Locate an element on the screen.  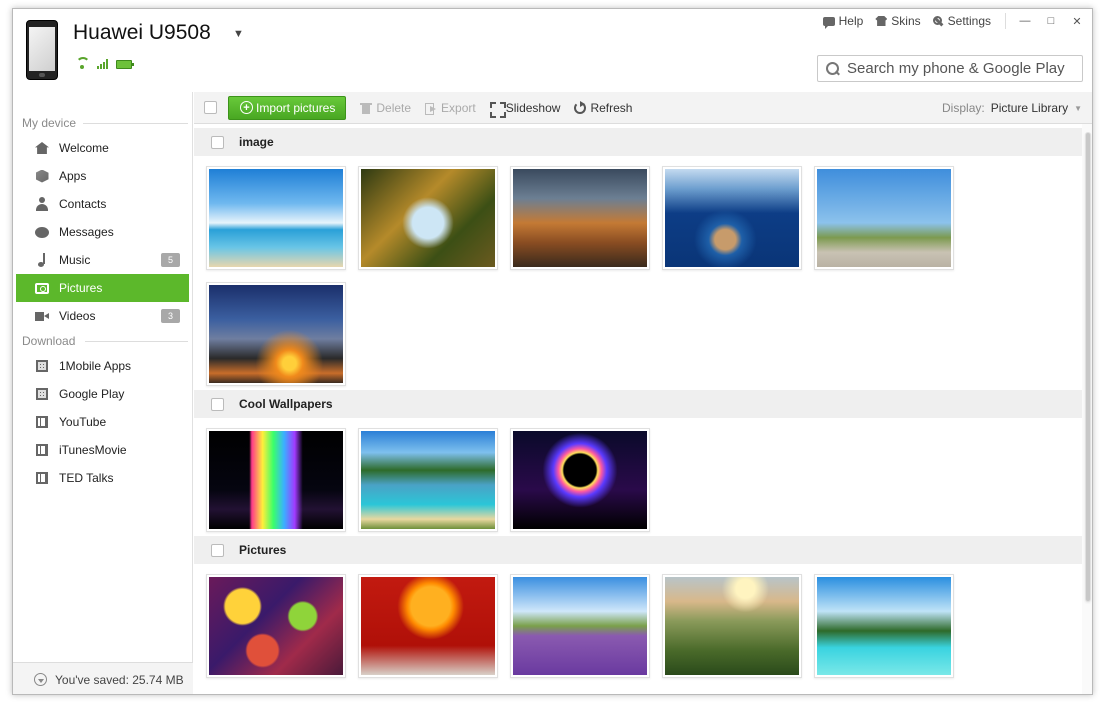
refresh-button: Refresh is located at coordinates (603, 107).